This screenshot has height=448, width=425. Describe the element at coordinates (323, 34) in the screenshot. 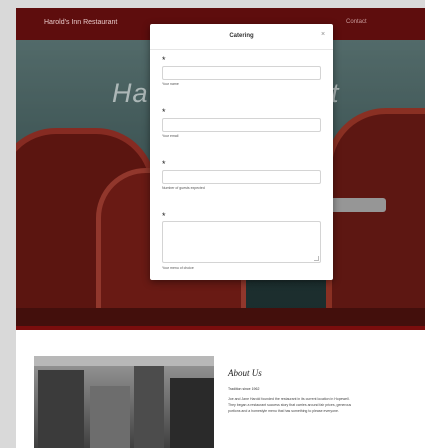

I see `close-icon: ×` at that location.